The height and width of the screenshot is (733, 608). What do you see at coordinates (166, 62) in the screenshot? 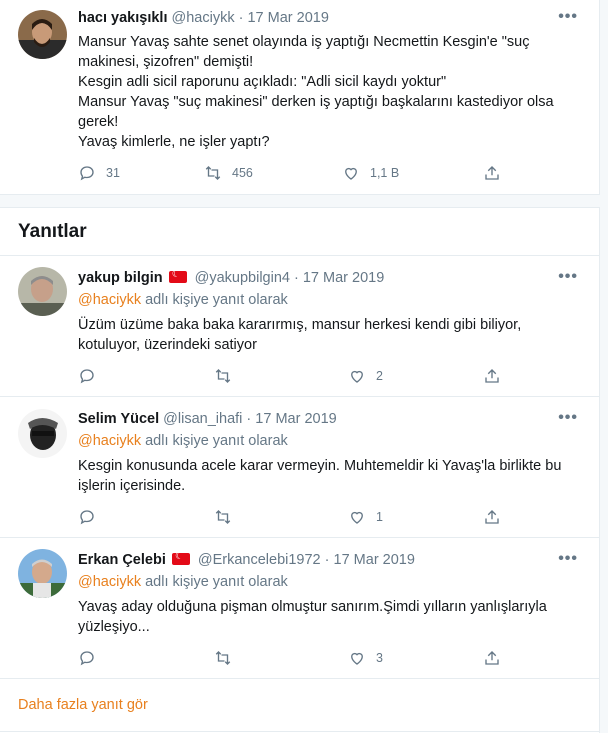
I see `tweet-line: makinesi, şizofren" demişti!` at bounding box center [166, 62].